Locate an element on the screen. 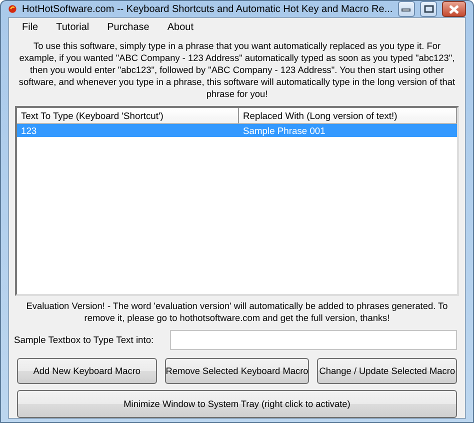  close-button is located at coordinates (454, 9).